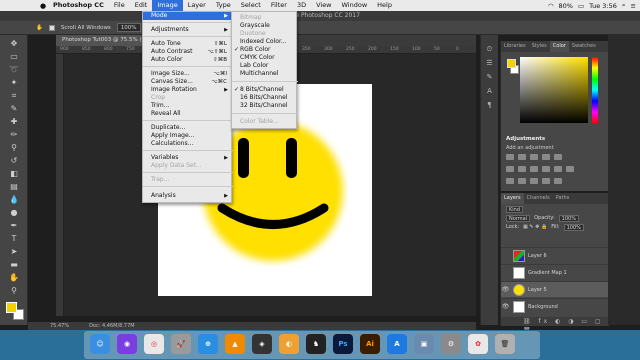 The image size is (640, 360). What do you see at coordinates (59, 326) in the screenshot?
I see `zoom-status: 75.47%` at bounding box center [59, 326].